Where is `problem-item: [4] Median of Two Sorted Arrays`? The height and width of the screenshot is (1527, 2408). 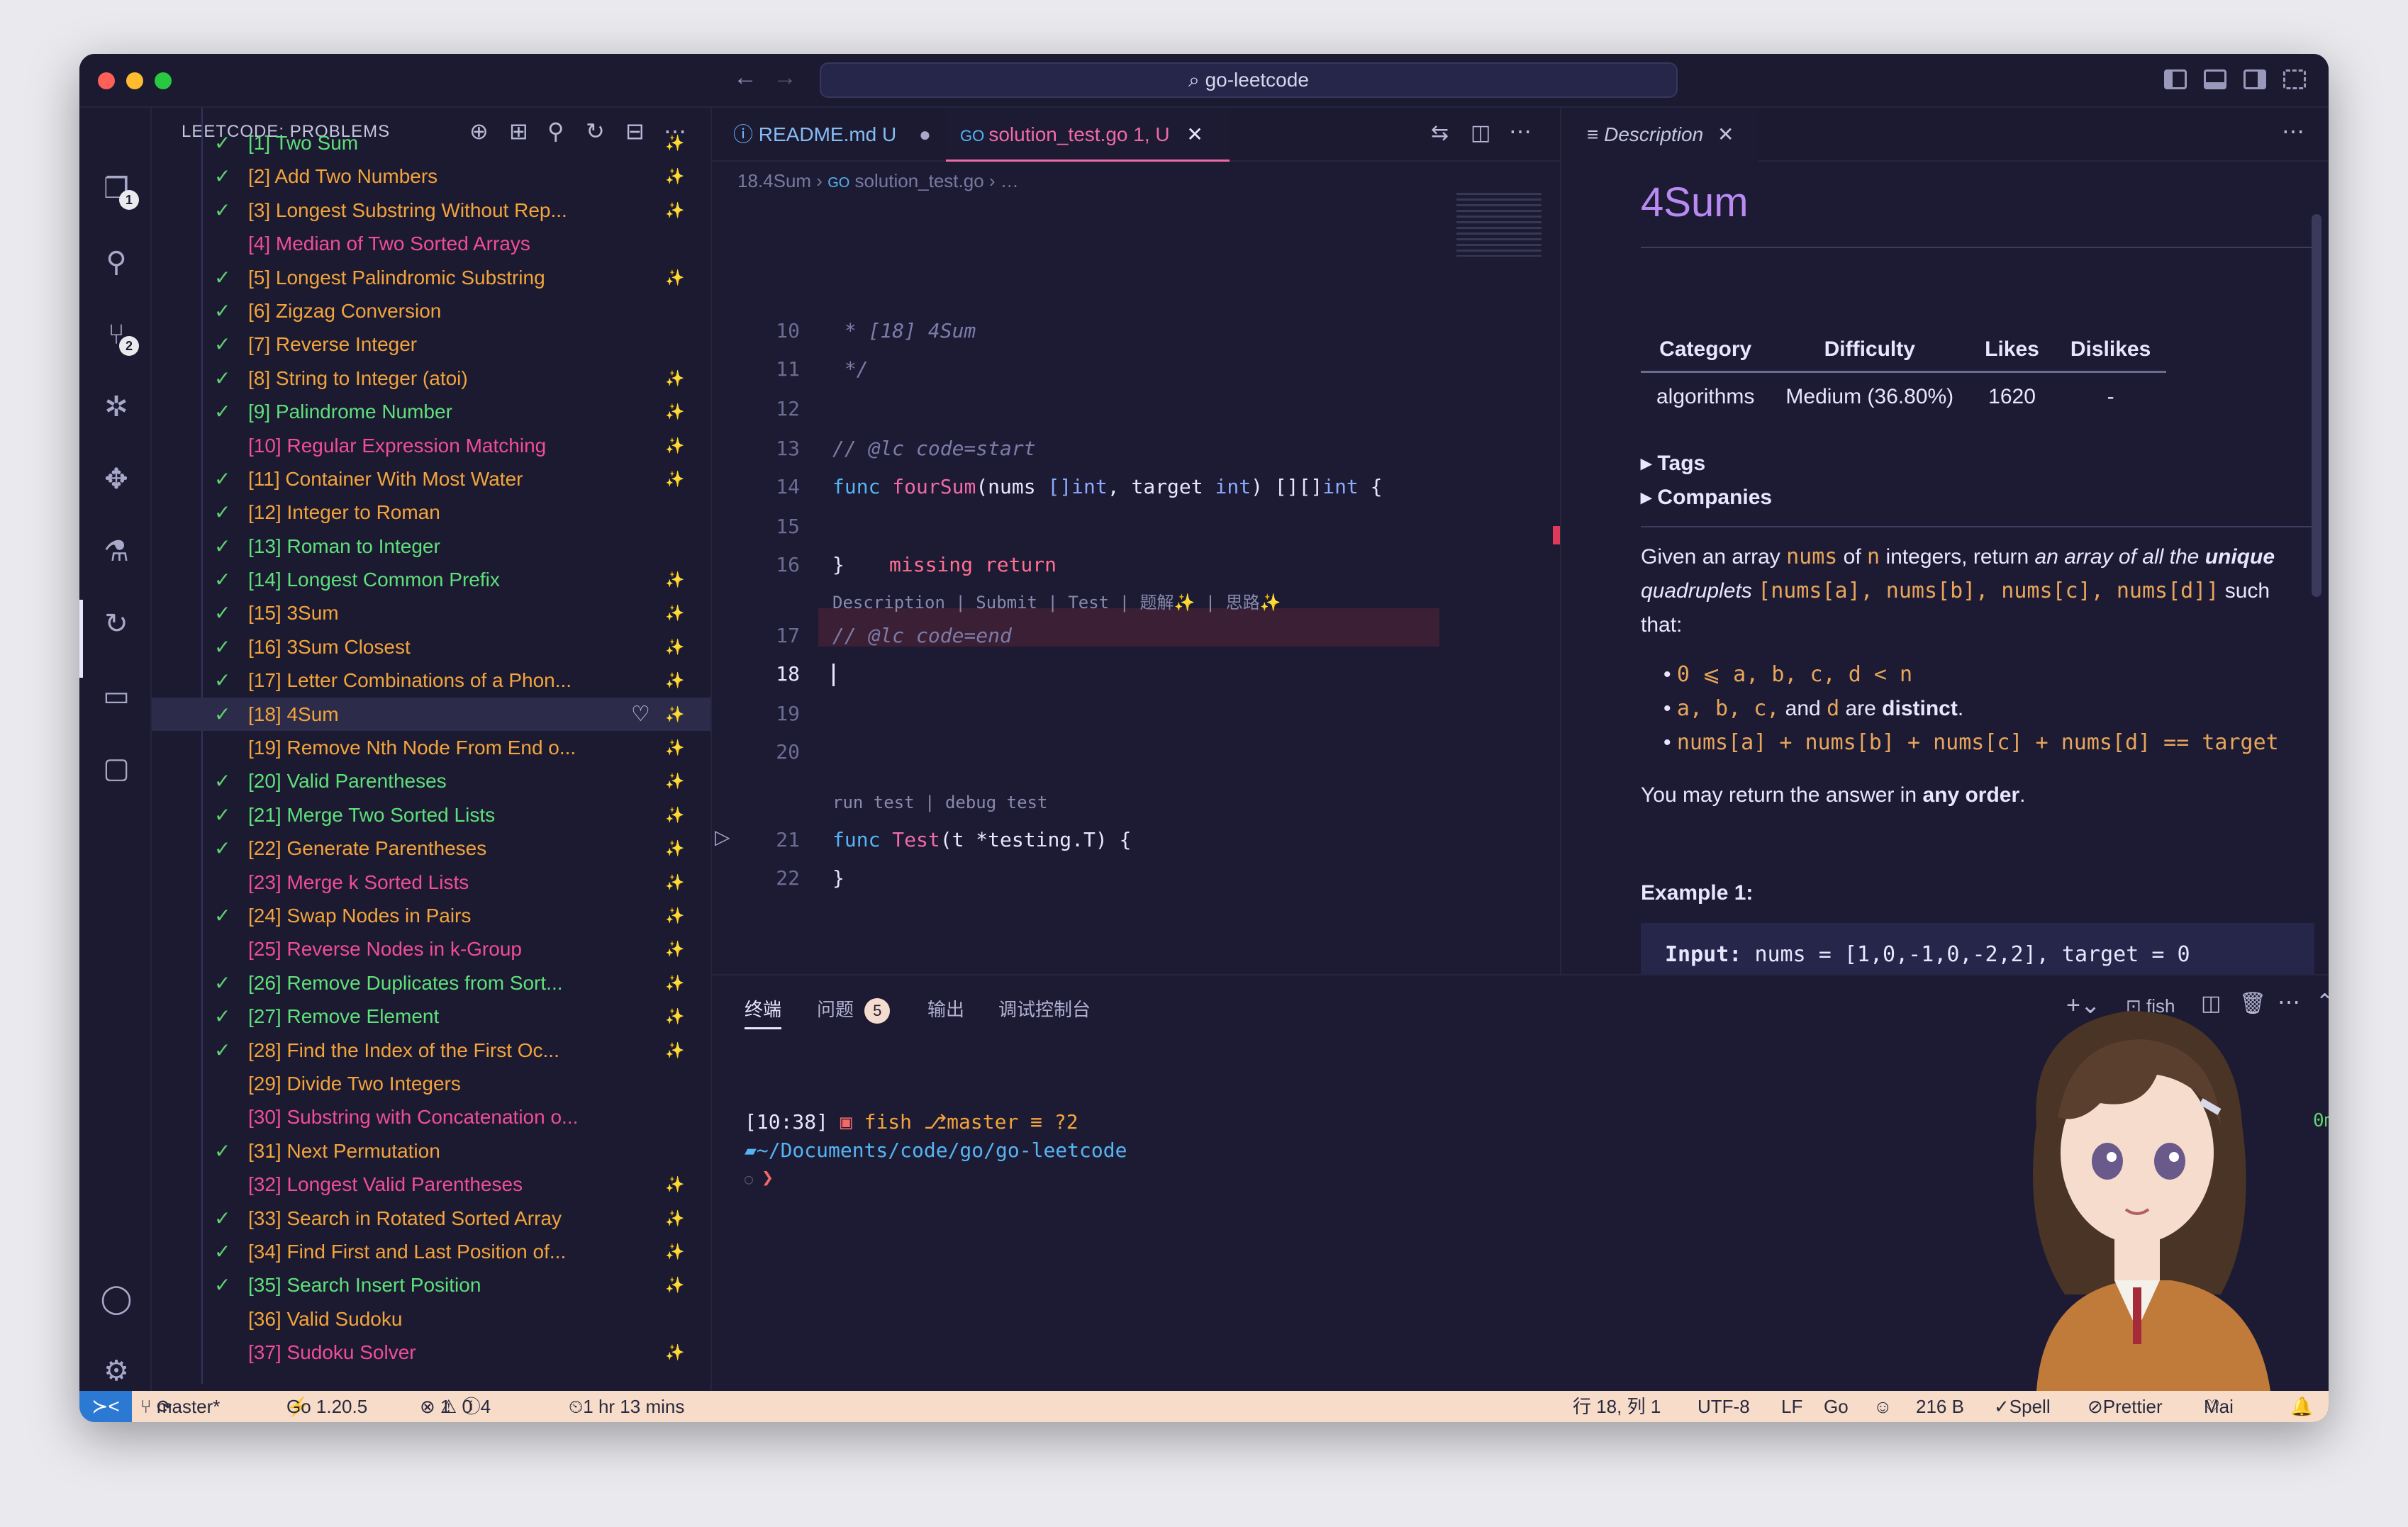
problem-item: [4] Median of Two Sorted Arrays is located at coordinates (431, 243).